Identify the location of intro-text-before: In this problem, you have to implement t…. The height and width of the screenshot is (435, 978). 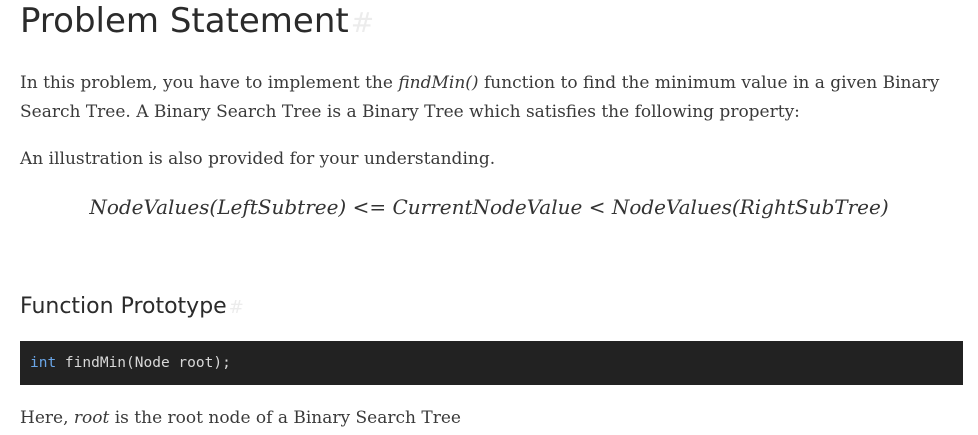
(209, 83).